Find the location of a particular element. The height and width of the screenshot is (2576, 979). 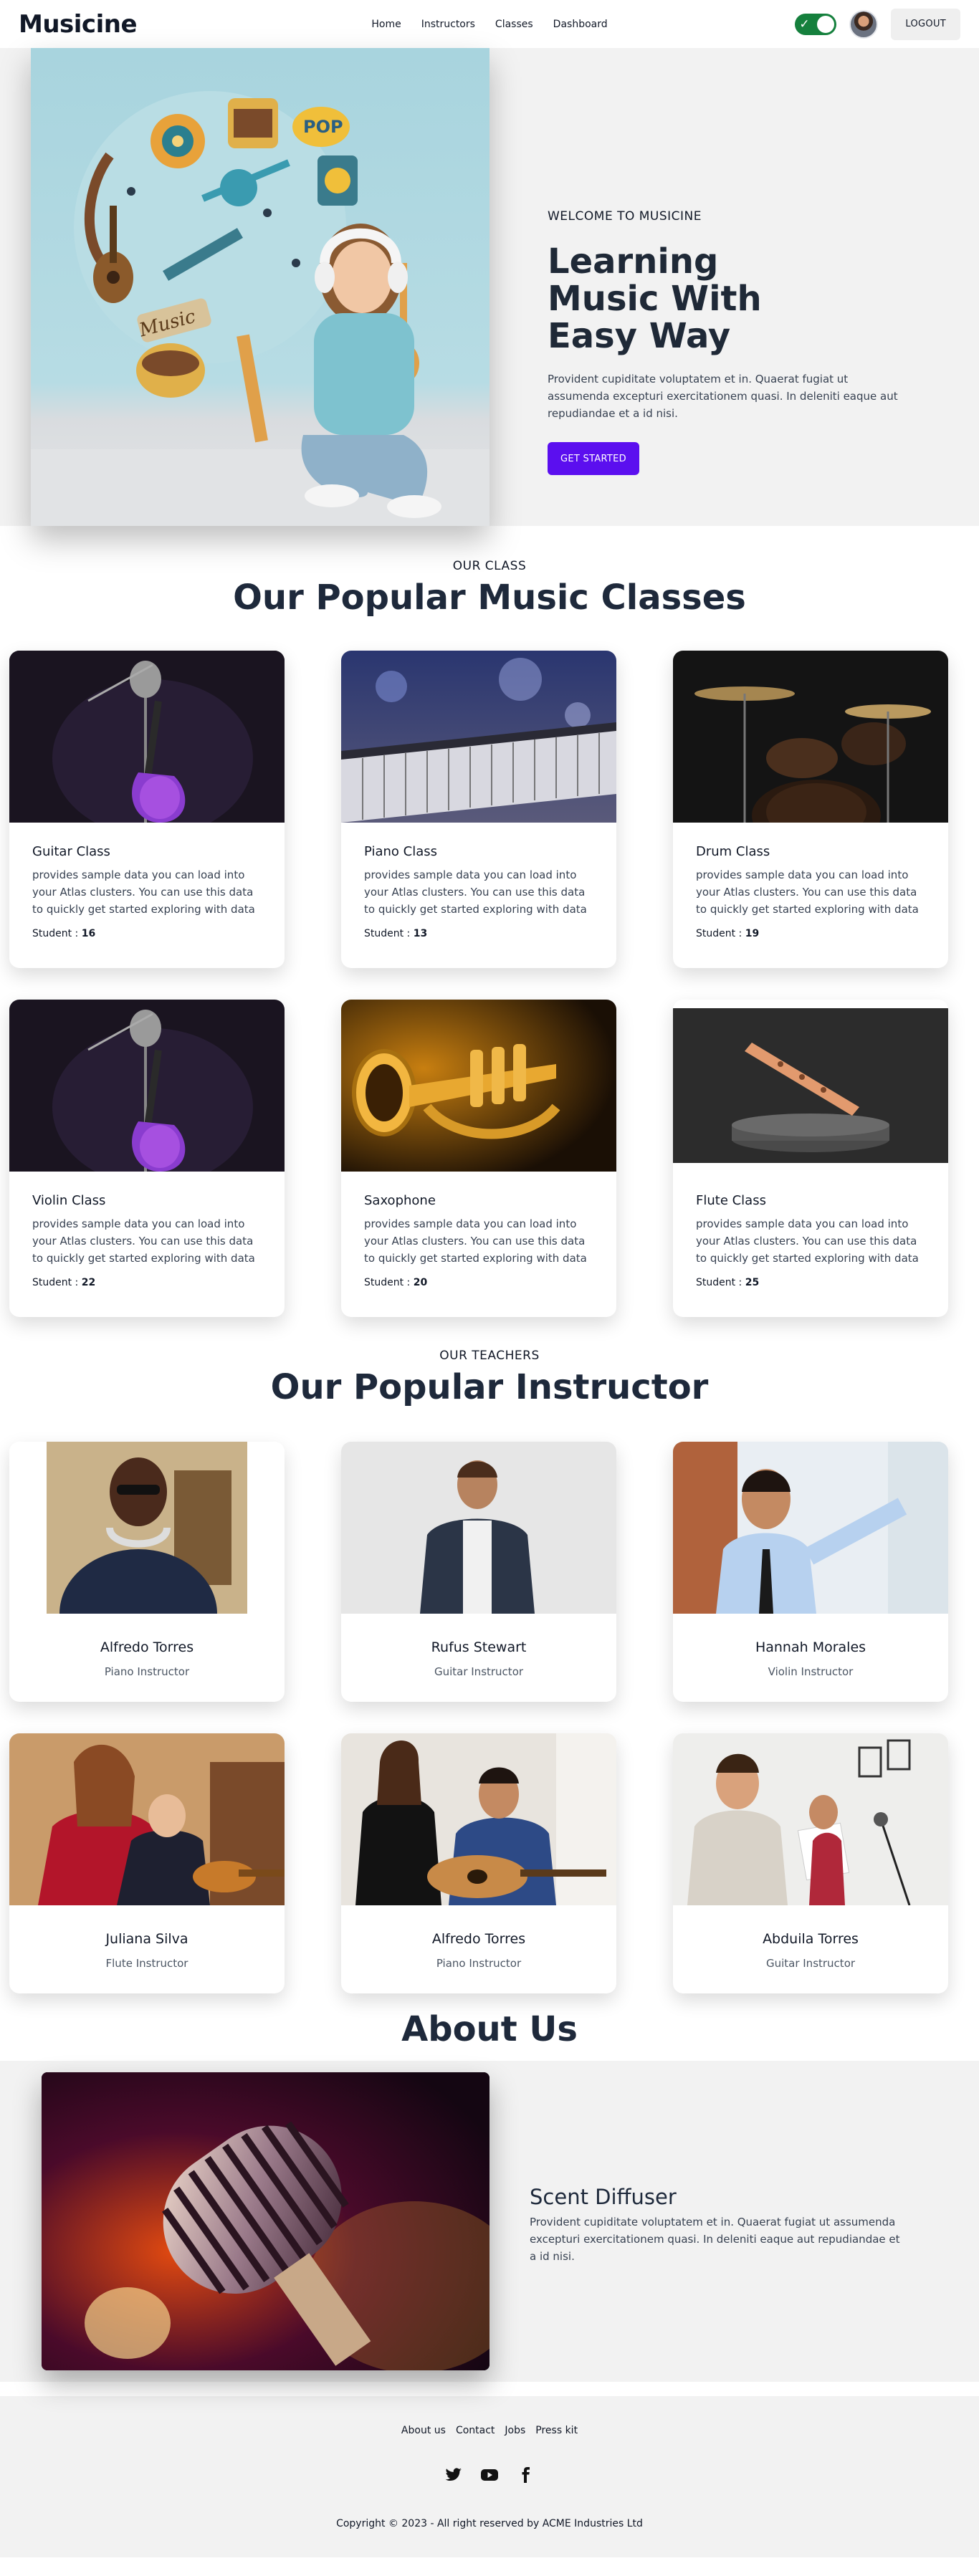

instructor-name: Hannah Morales is located at coordinates (810, 1647).